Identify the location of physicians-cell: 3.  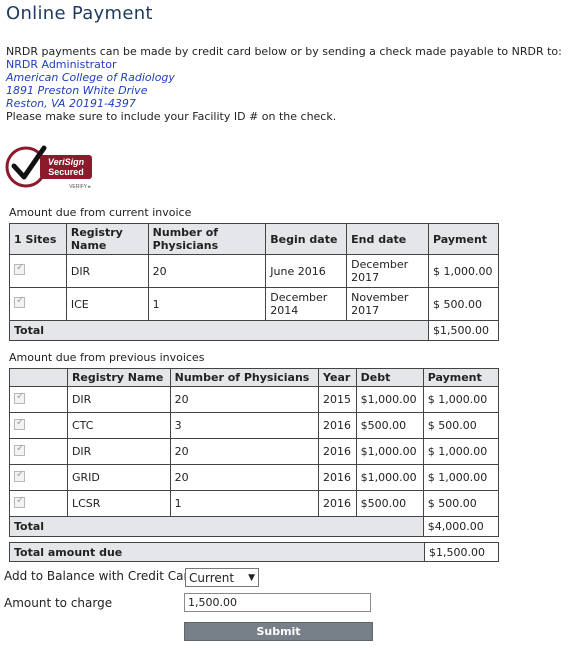
(244, 425).